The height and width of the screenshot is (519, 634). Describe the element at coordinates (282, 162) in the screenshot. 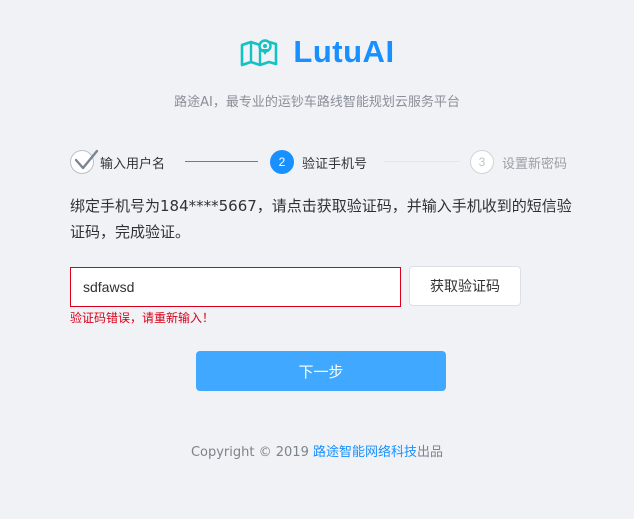

I see `step-2-number: 2` at that location.